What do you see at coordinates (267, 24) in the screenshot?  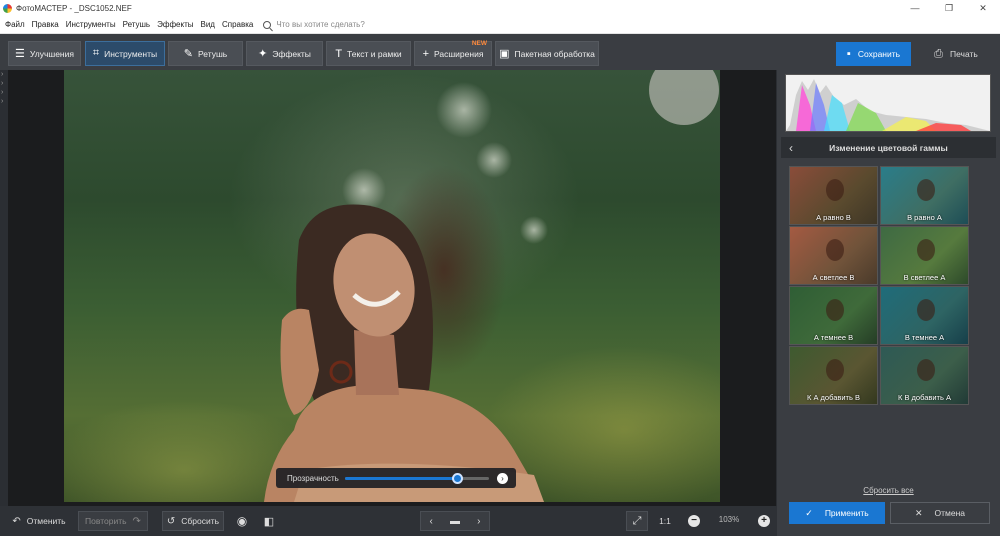 I see `search-icon` at bounding box center [267, 24].